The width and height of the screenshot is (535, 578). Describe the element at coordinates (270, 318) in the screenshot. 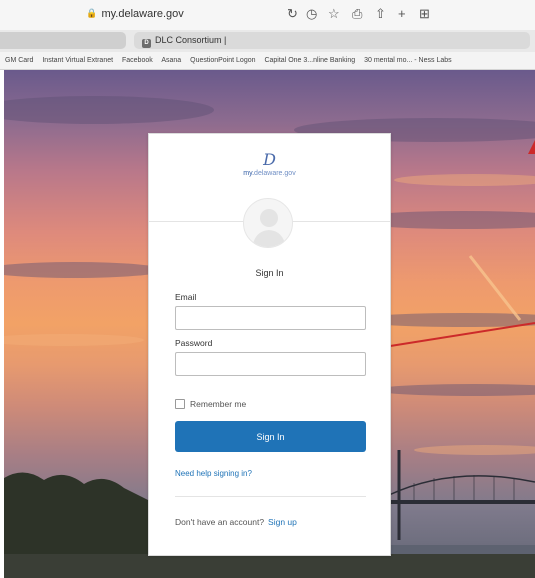

I see `email-field` at that location.